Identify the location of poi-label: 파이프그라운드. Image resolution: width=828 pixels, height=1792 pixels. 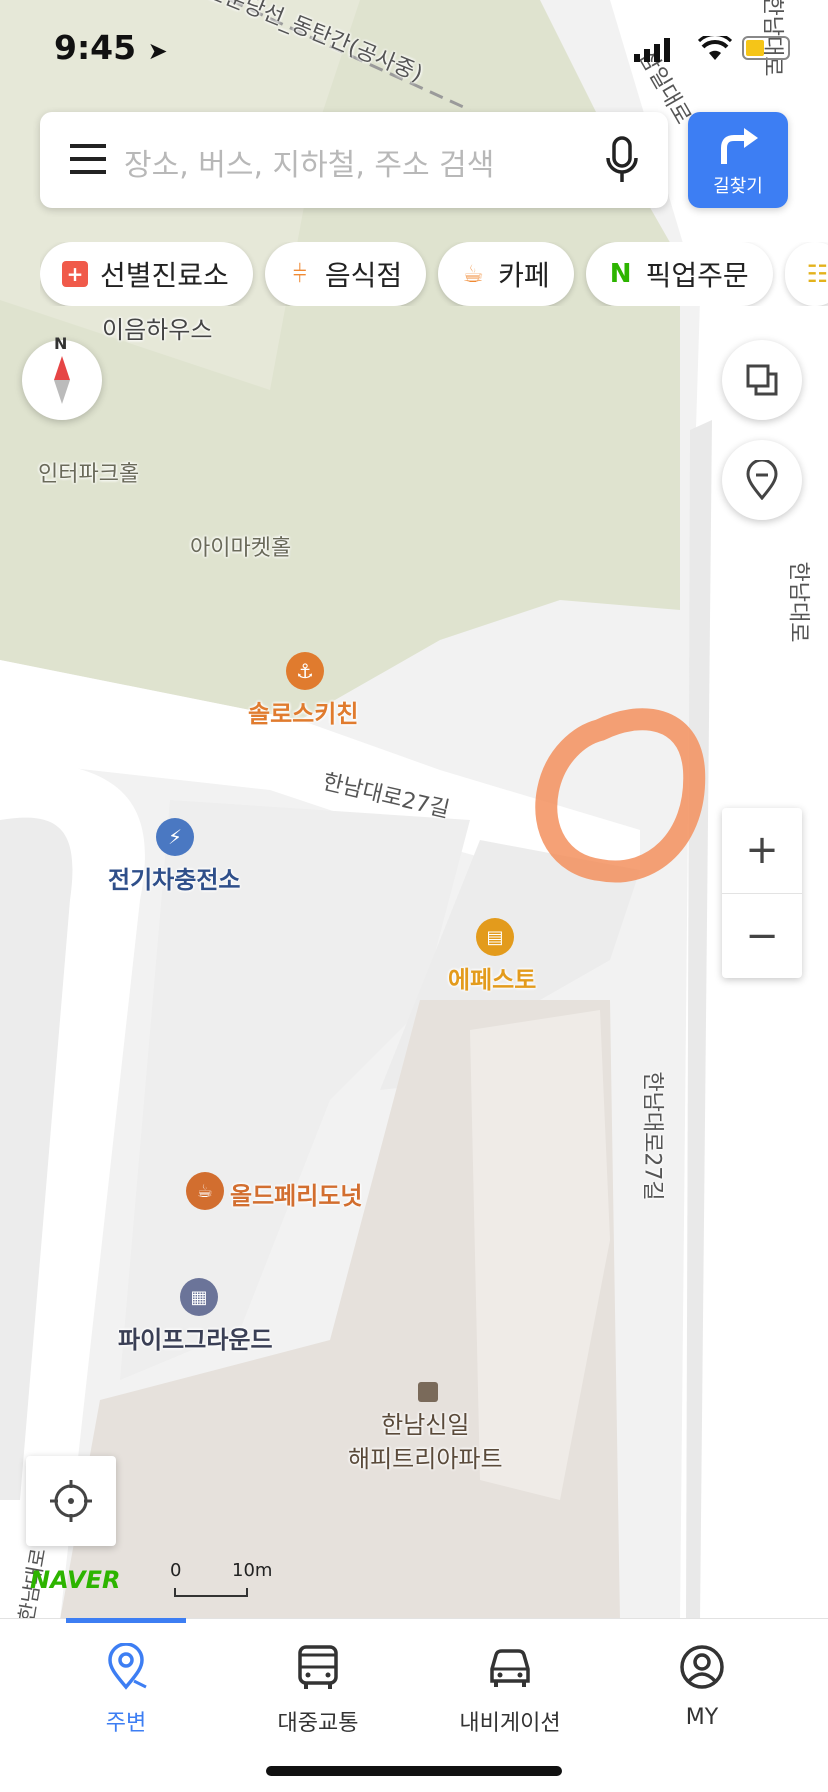
(195, 1340).